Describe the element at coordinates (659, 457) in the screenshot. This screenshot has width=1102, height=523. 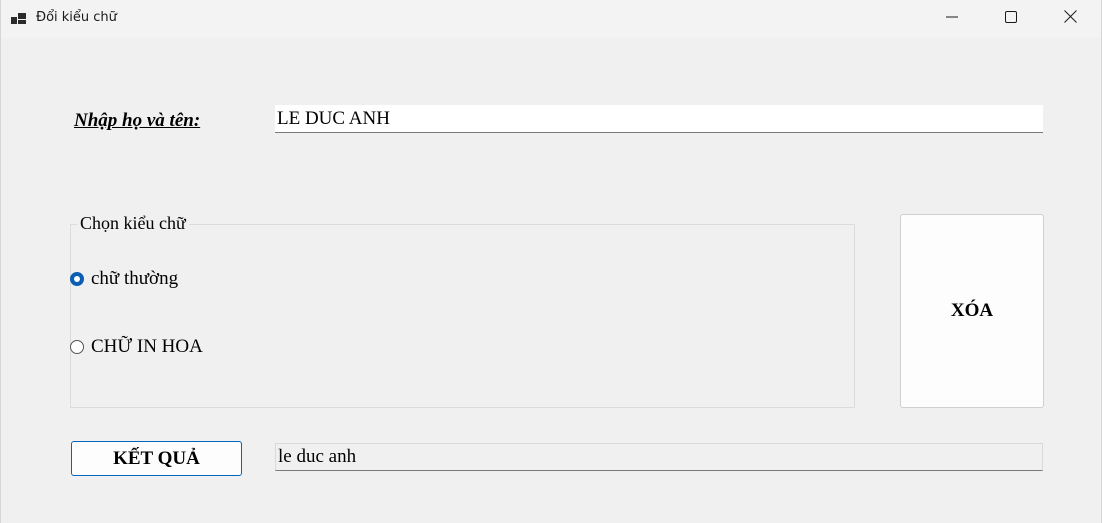
I see `result-output` at that location.